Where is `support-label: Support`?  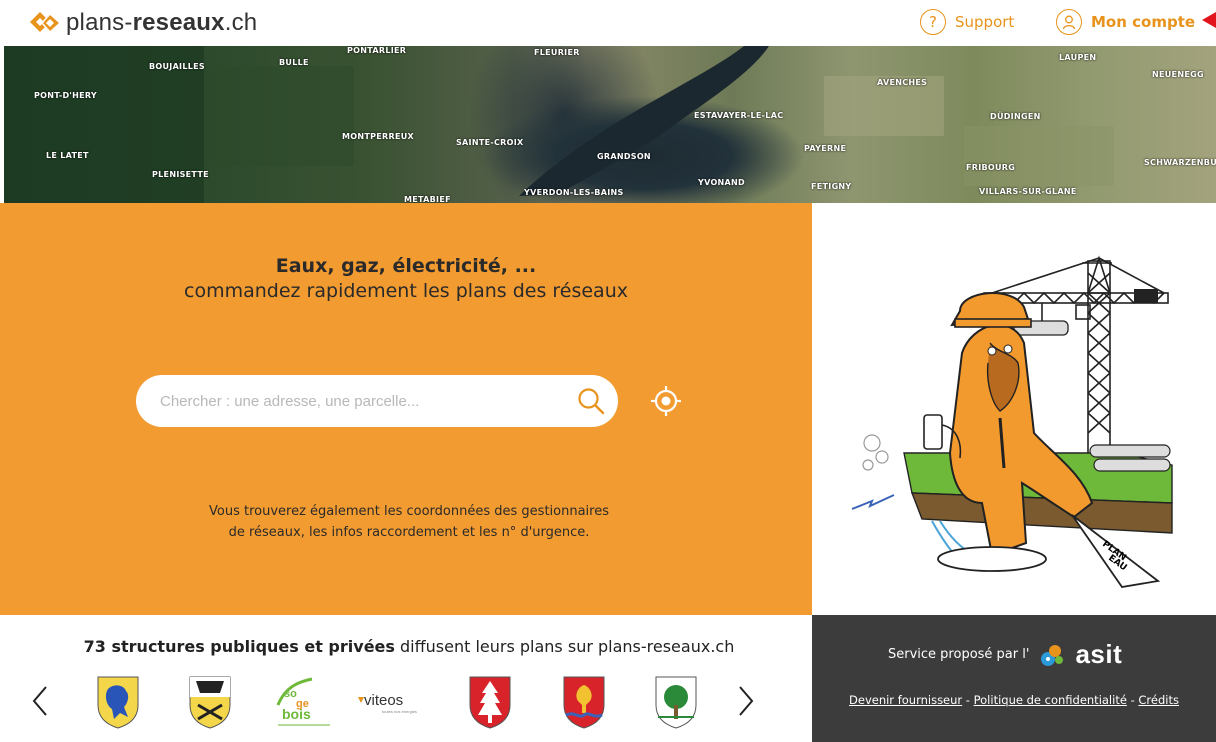 support-label: Support is located at coordinates (985, 22).